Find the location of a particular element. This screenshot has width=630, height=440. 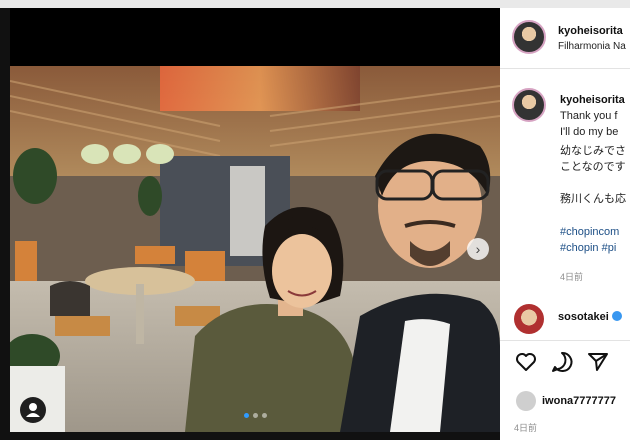

next-image-button: › is located at coordinates (478, 249).